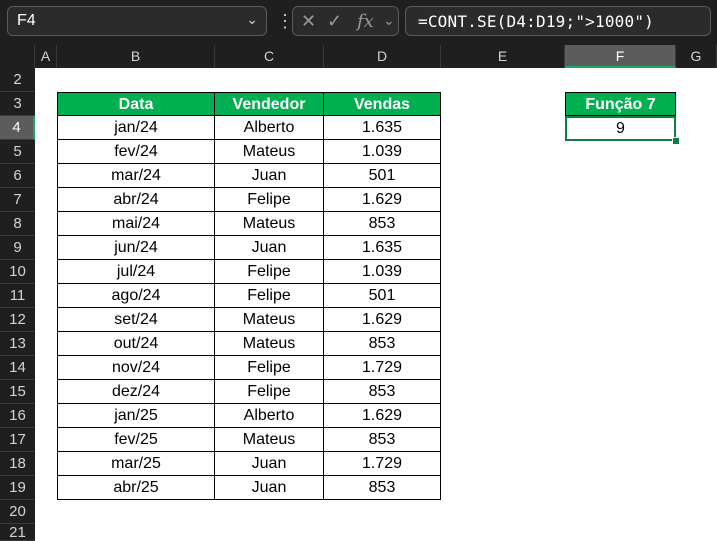 The height and width of the screenshot is (541, 717). What do you see at coordinates (269, 56) in the screenshot?
I see `column-header-c: C` at bounding box center [269, 56].